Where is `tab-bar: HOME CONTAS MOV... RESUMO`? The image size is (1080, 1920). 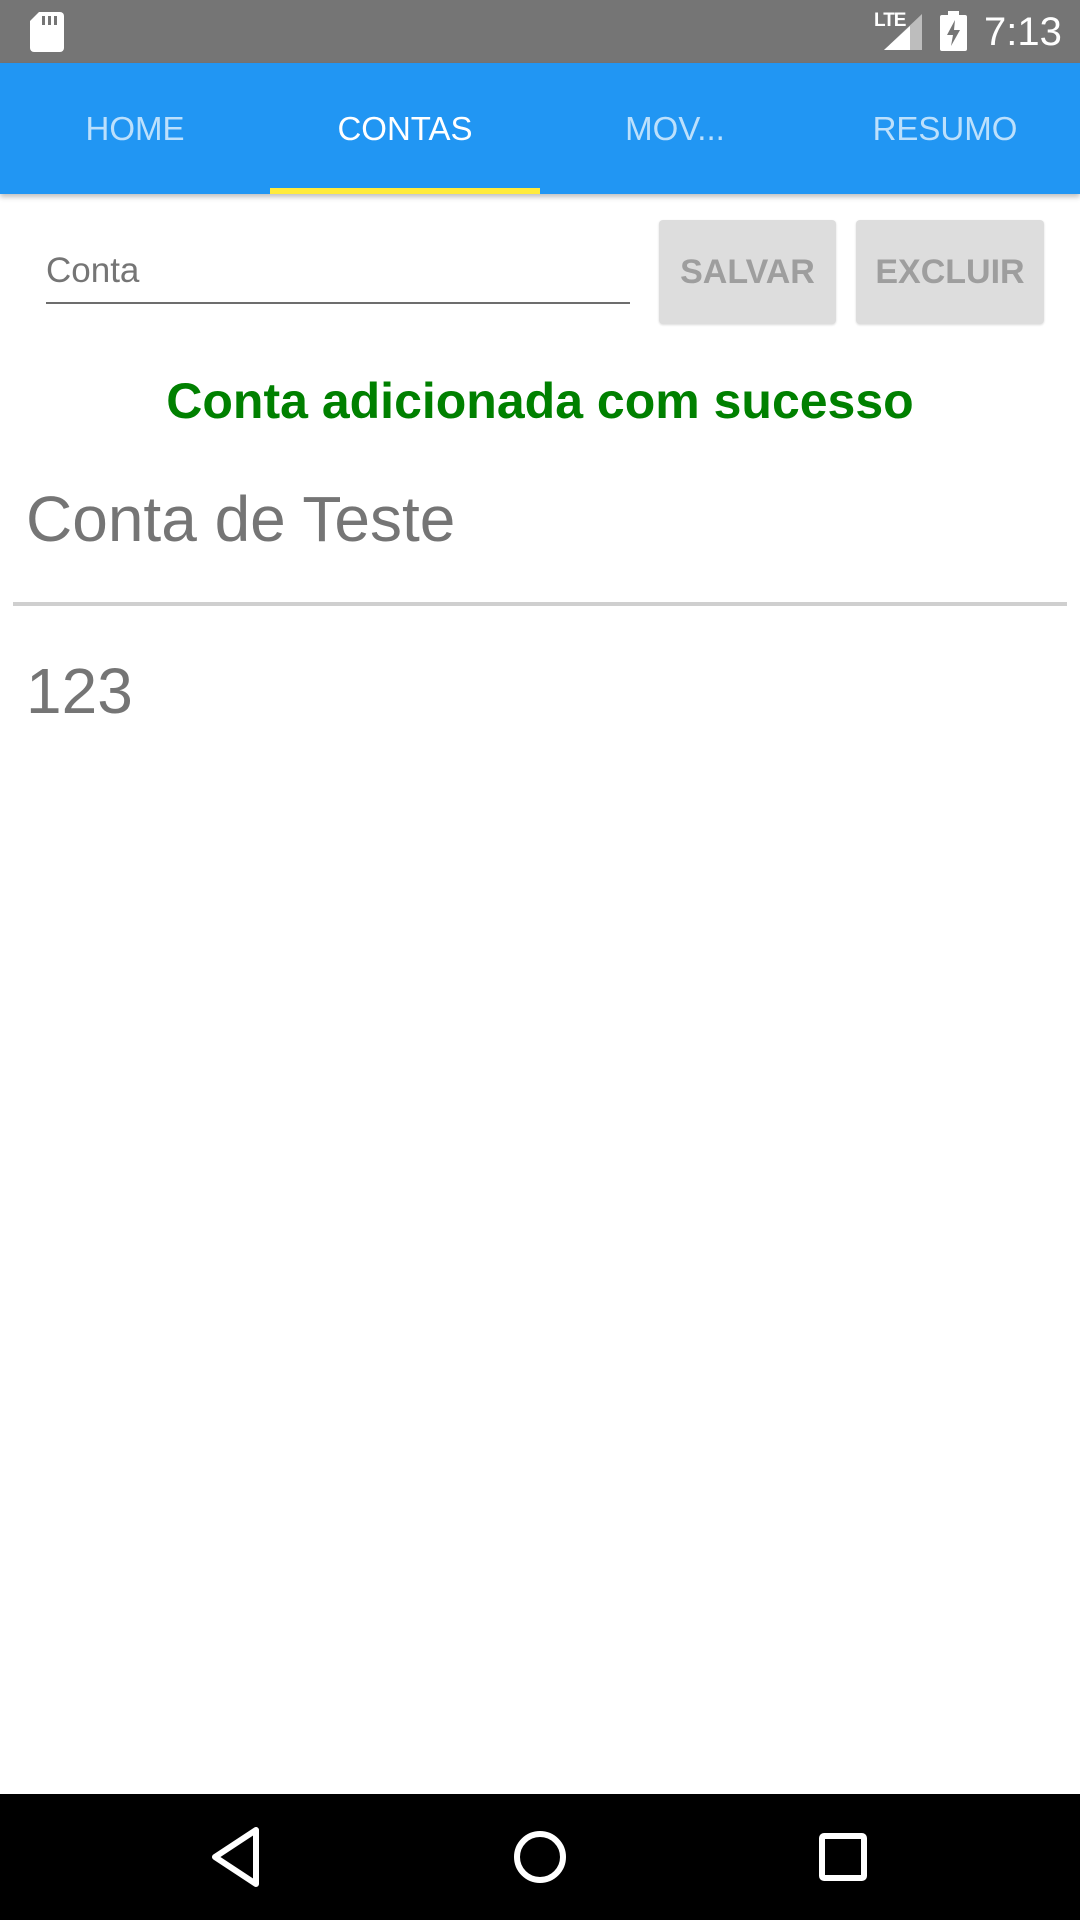 tab-bar: HOME CONTAS MOV... RESUMO is located at coordinates (540, 128).